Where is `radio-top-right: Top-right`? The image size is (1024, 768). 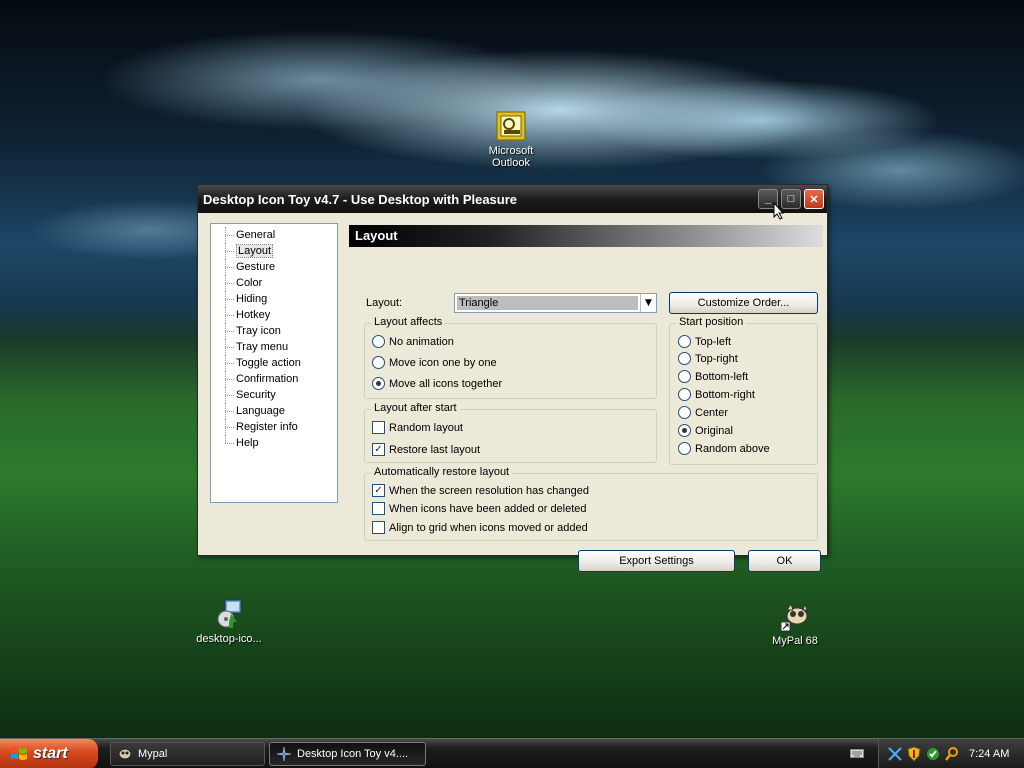 radio-top-right: Top-right is located at coordinates (708, 358).